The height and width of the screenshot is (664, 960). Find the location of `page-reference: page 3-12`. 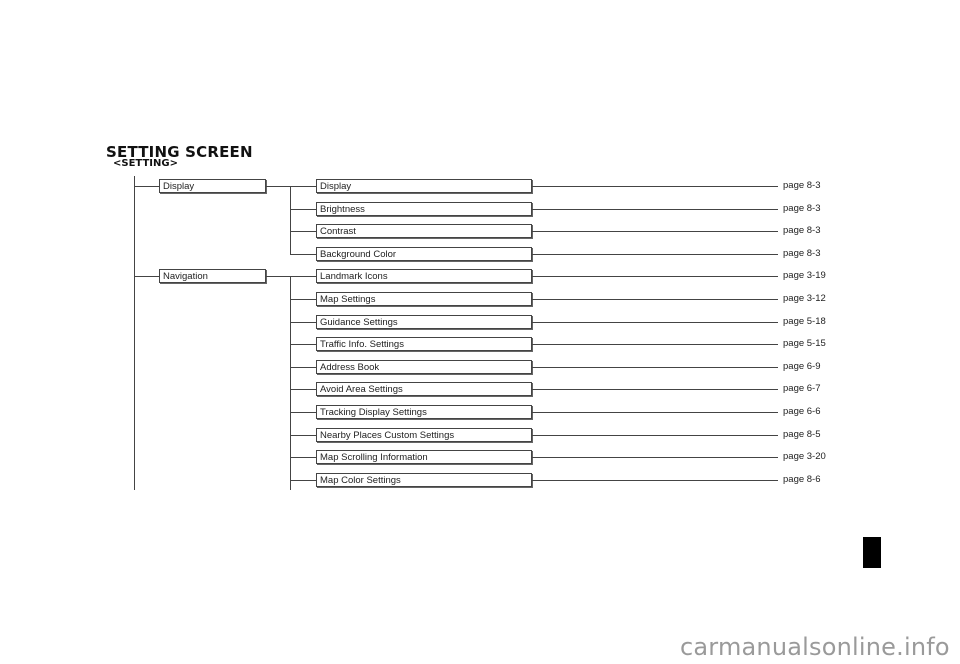

page-reference: page 3-12 is located at coordinates (804, 298).